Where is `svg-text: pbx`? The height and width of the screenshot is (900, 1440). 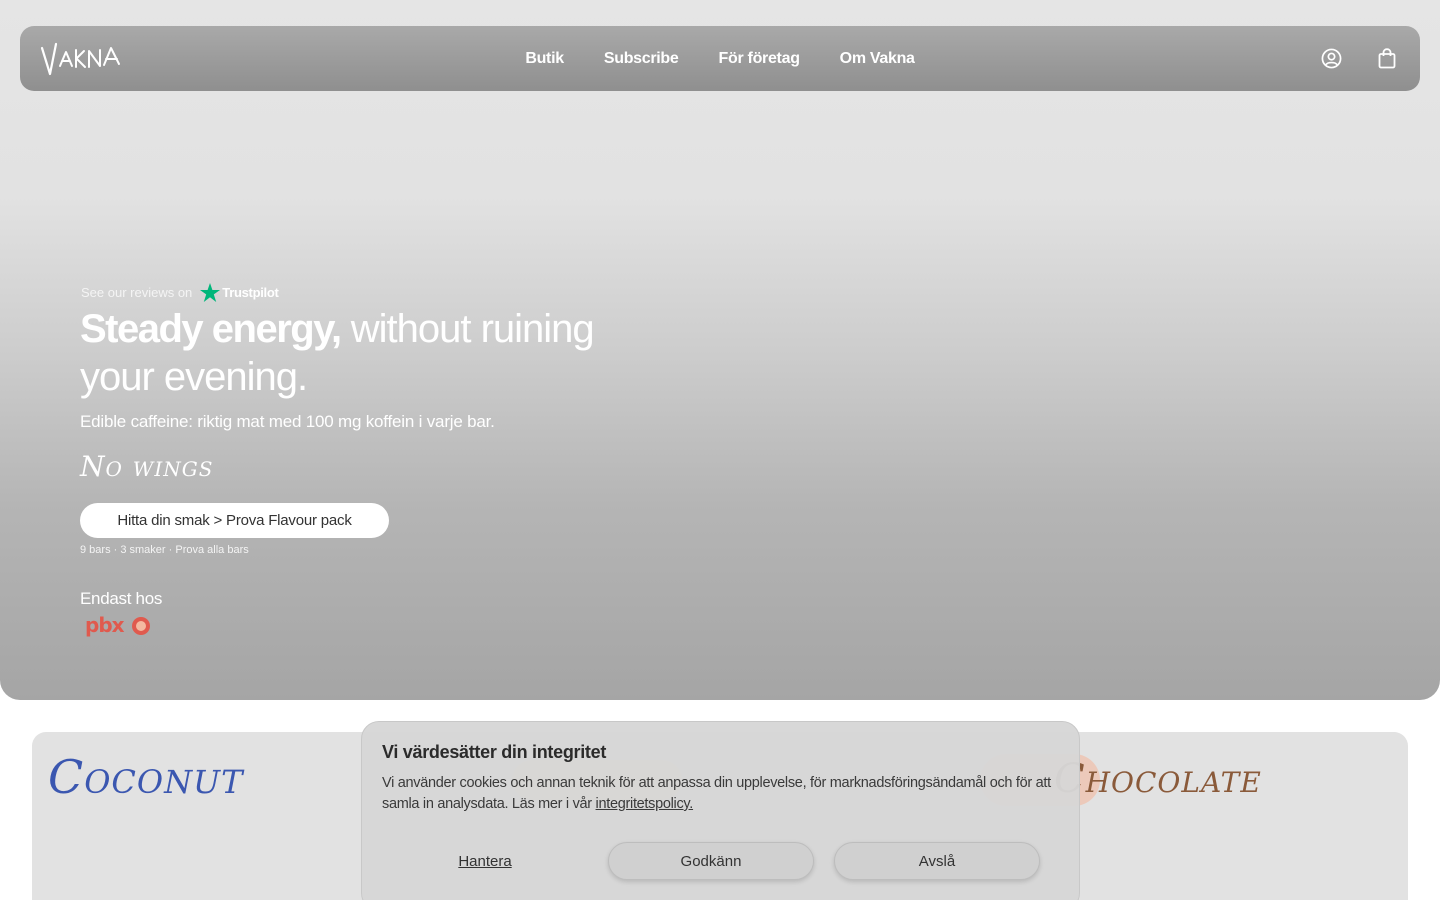 svg-text: pbx is located at coordinates (105, 625).